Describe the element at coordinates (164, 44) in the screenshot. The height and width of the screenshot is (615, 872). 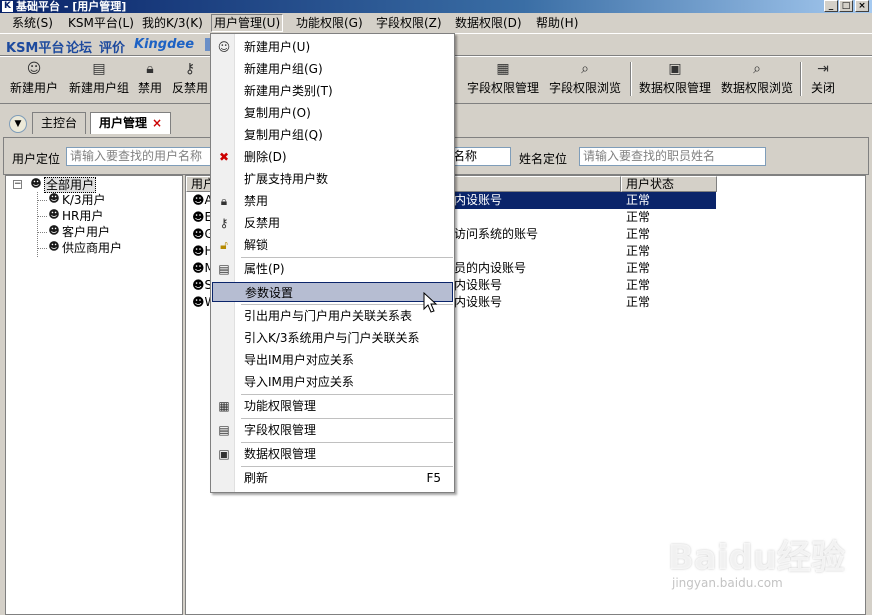
I see `kingdee-logo: Kingdee` at that location.